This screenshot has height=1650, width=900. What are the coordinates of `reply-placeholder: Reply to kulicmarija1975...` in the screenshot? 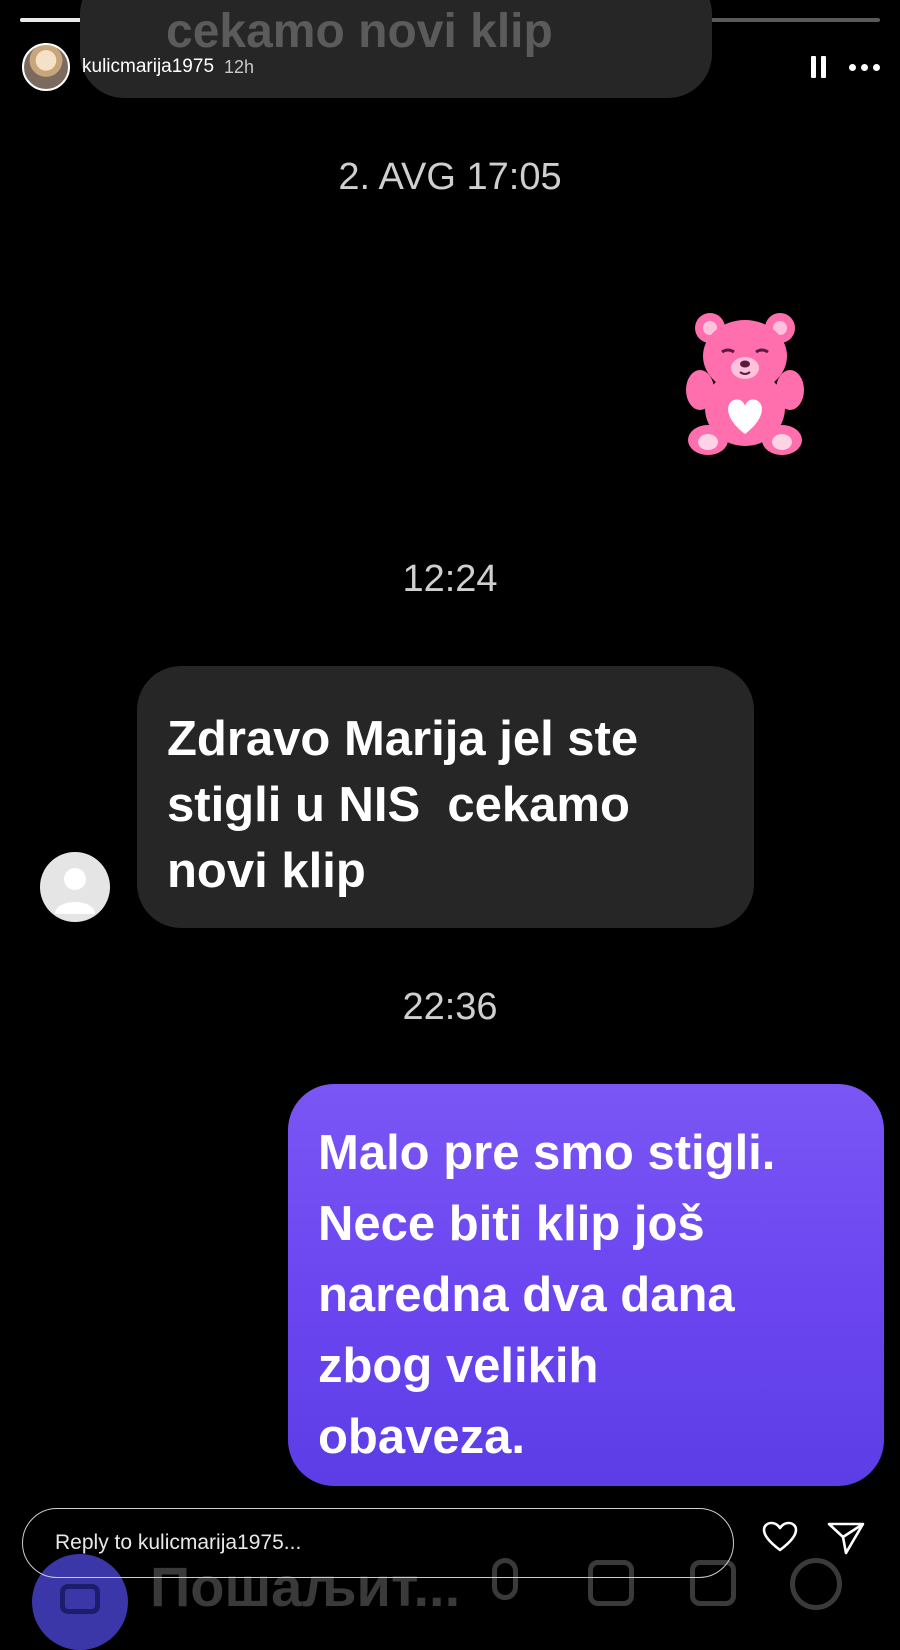 It's located at (178, 1542).